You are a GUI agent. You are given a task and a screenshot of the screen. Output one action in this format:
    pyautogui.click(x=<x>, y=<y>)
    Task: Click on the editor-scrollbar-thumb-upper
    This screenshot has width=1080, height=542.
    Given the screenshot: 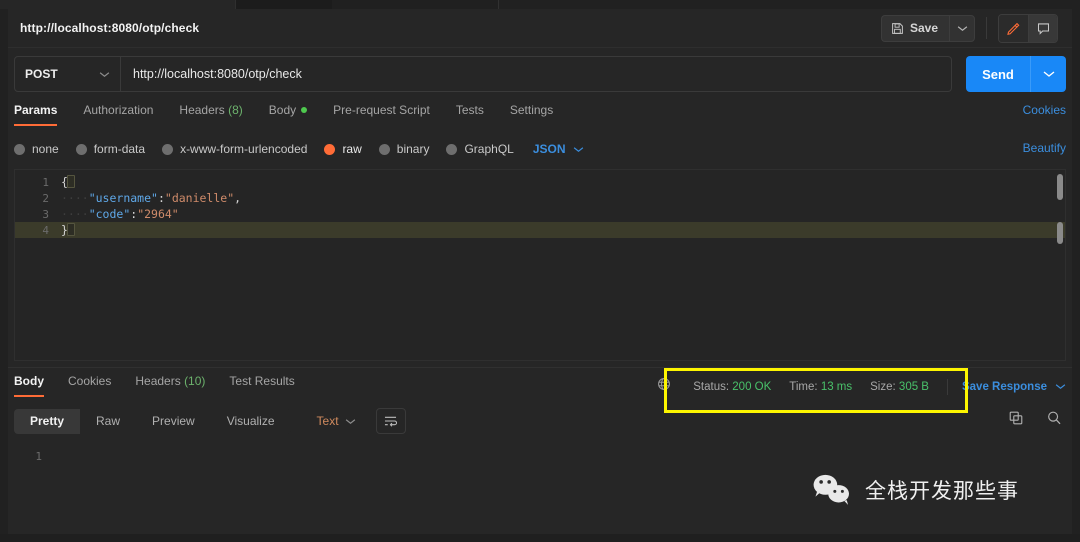 What is the action you would take?
    pyautogui.click(x=1060, y=187)
    